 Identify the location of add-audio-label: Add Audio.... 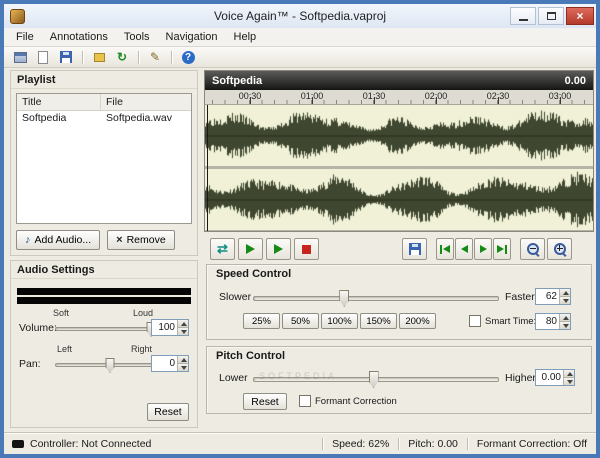
(63, 240).